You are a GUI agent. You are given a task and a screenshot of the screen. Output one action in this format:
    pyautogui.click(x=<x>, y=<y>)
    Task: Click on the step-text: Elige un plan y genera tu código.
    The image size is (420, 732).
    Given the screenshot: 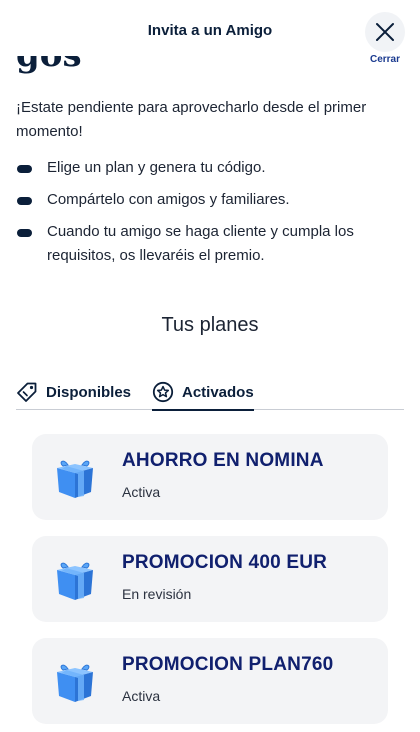 What is the action you would take?
    pyautogui.click(x=156, y=167)
    